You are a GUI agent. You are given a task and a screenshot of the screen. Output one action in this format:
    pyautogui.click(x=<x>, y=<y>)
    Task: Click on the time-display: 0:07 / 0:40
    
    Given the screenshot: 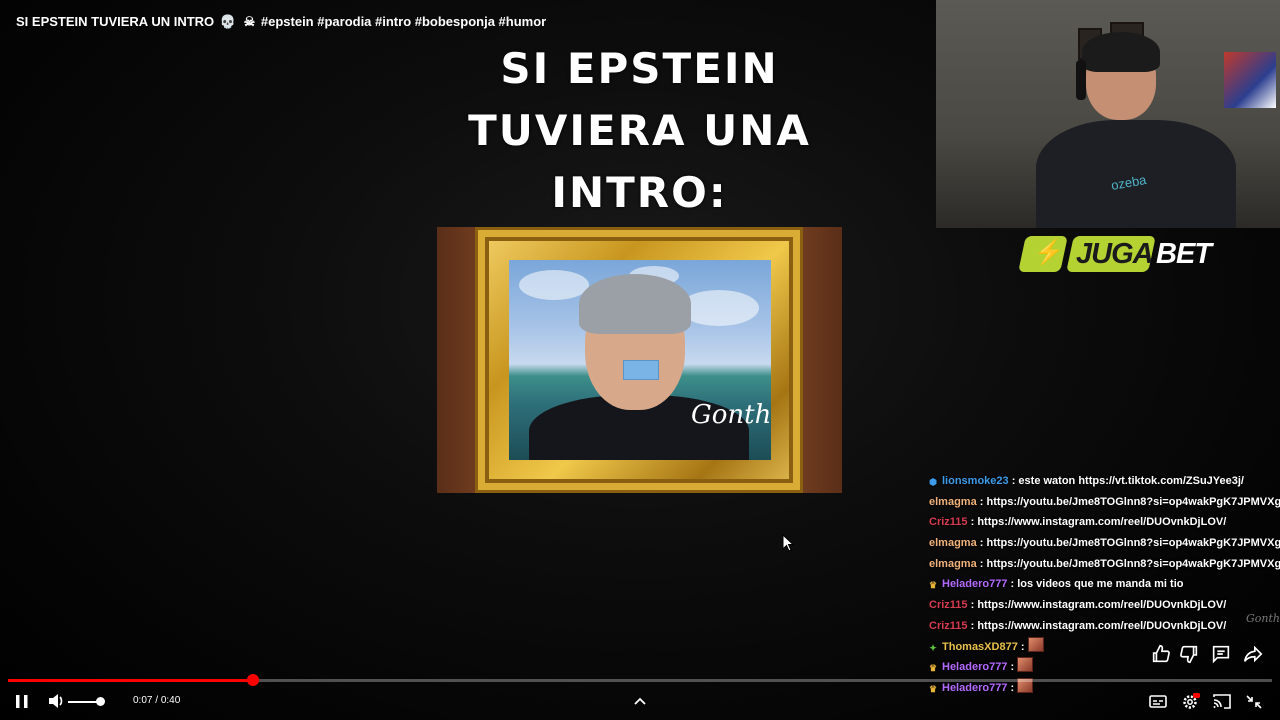 What is the action you would take?
    pyautogui.click(x=156, y=700)
    